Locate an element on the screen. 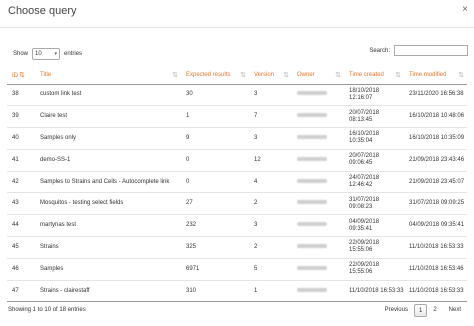 This screenshot has height=326, width=474. cell-title: demo-SS-1 is located at coordinates (108, 160).